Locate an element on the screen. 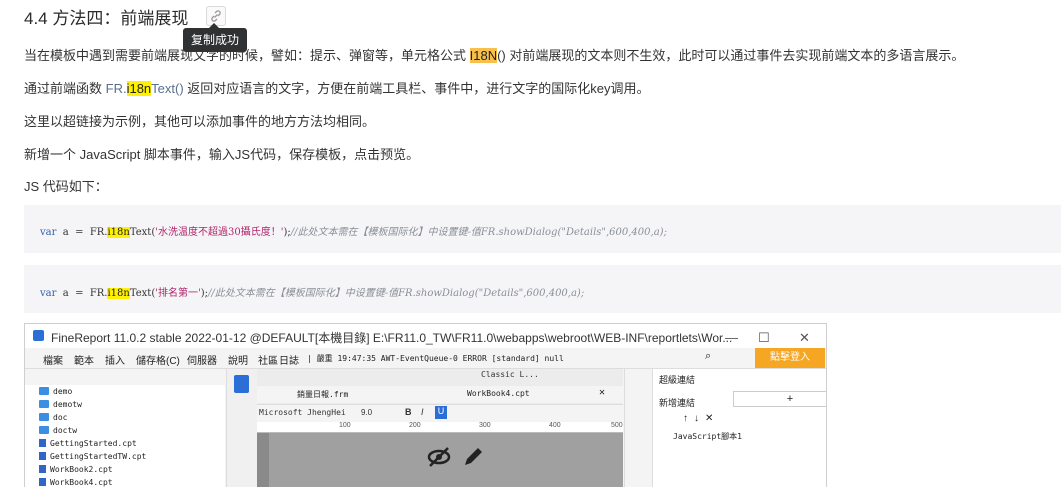 The height and width of the screenshot is (487, 1061). ruler-mark: 400 is located at coordinates (555, 425).